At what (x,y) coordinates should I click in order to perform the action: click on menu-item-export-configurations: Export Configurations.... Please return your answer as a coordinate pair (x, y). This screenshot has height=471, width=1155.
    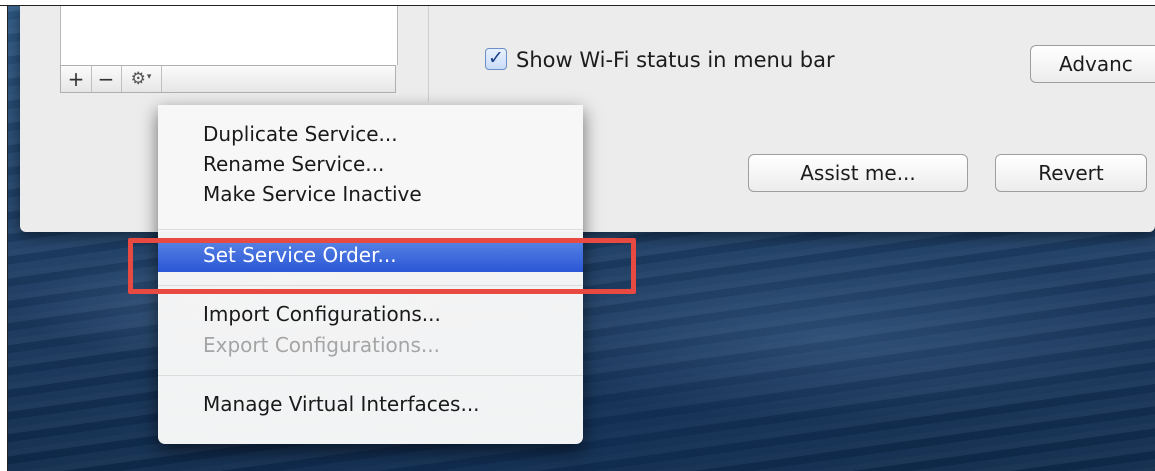
    Looking at the image, I should click on (370, 345).